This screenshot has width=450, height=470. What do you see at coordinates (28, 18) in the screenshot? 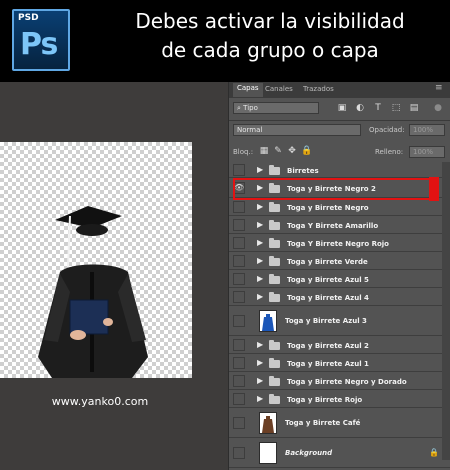
I see `logo-psd-text: PSD` at bounding box center [28, 18].